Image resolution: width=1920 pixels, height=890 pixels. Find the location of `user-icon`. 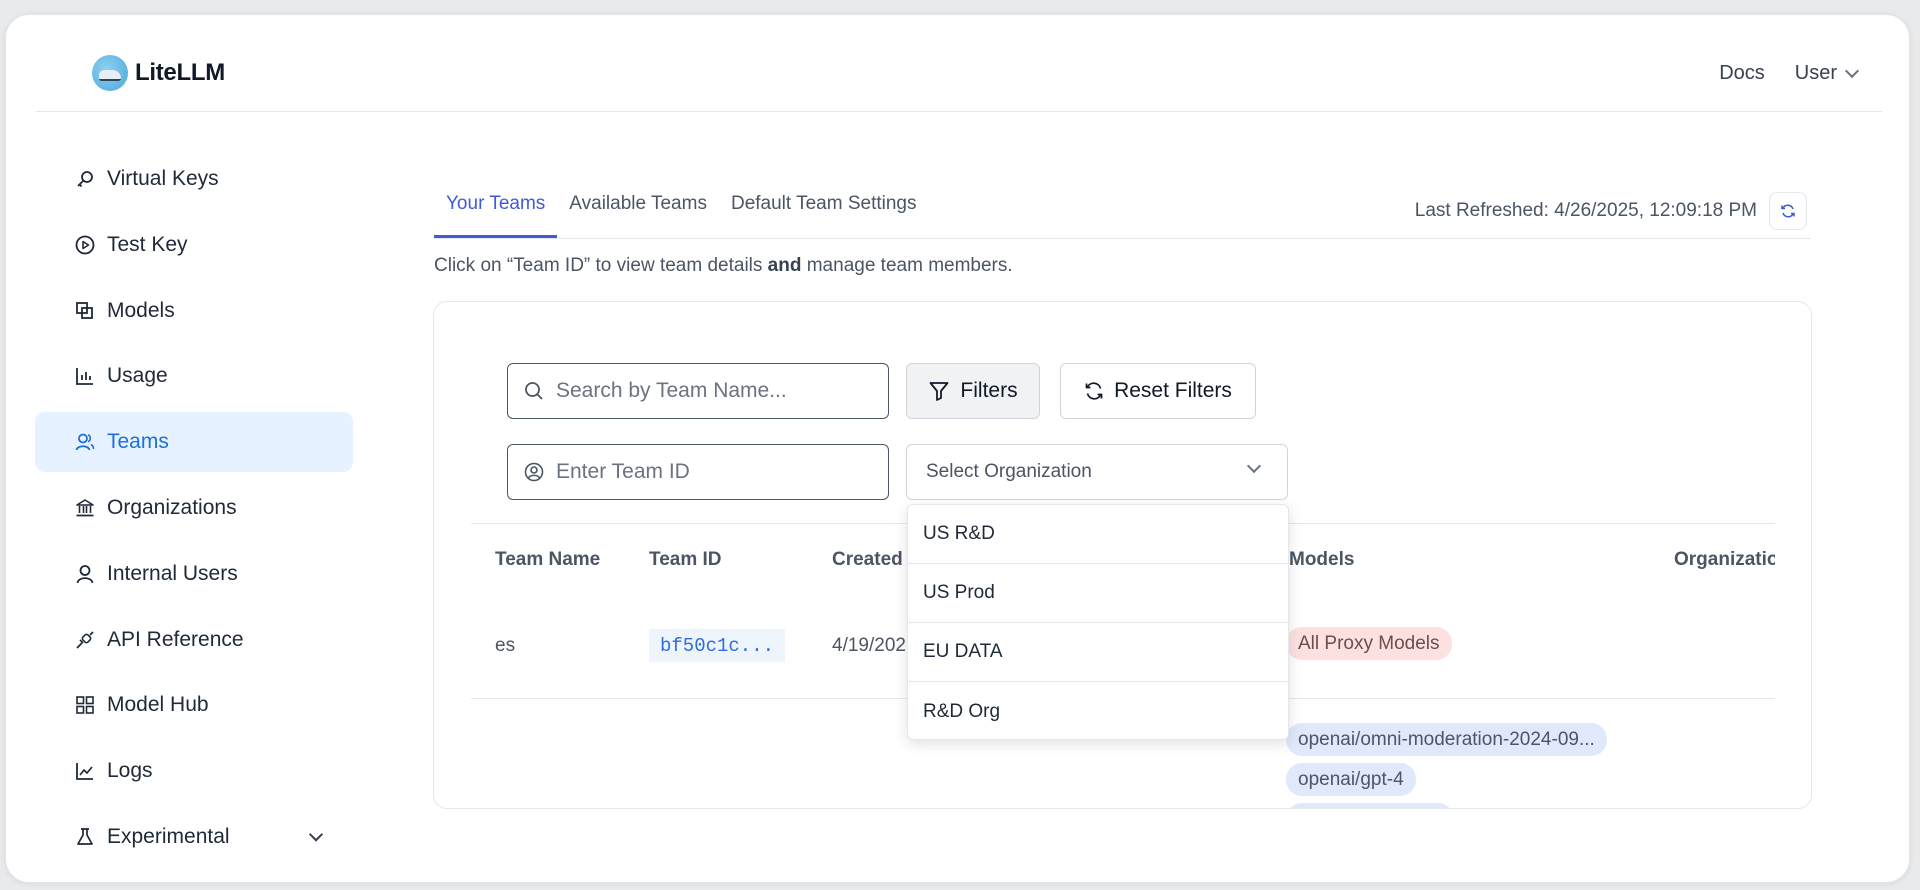

user-icon is located at coordinates (85, 574).